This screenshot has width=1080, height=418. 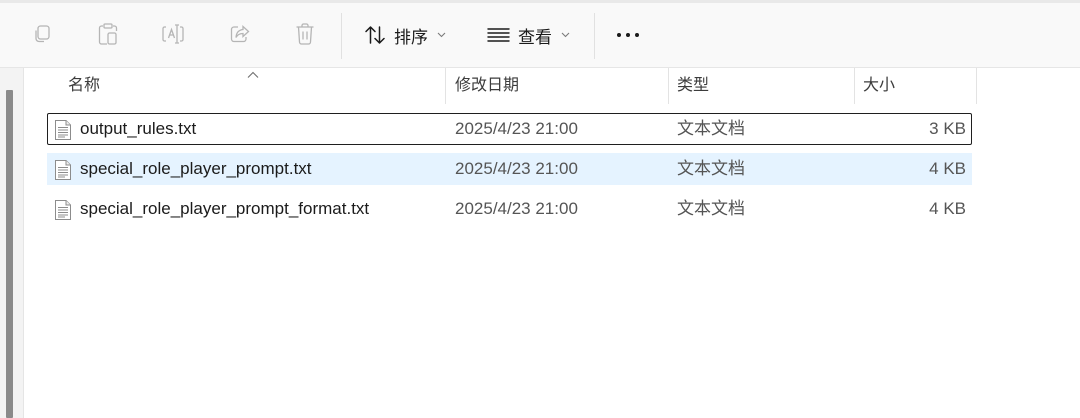 I want to click on paste-button, so click(x=108, y=34).